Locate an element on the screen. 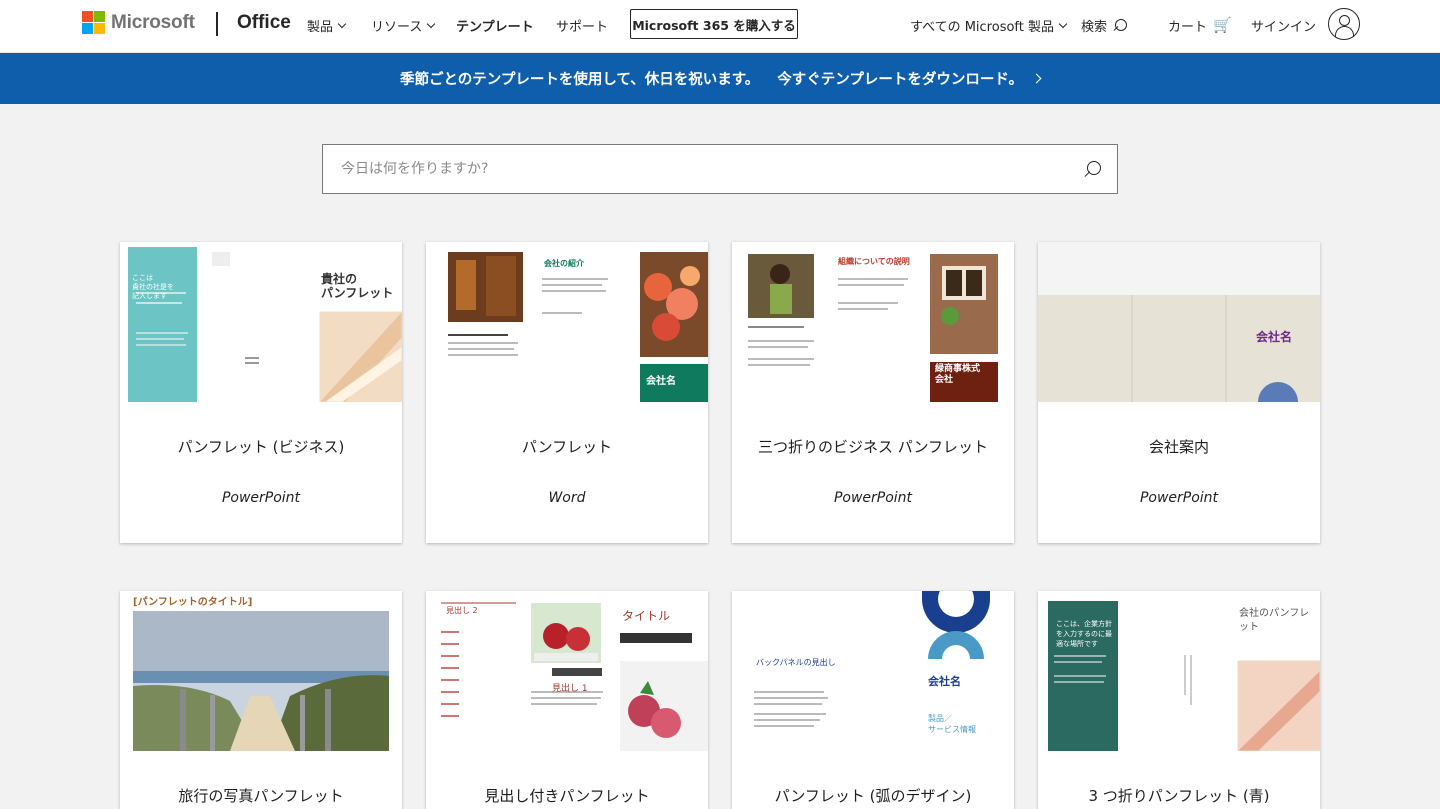 The width and height of the screenshot is (1440, 809). template-thumbnail: 会社名 is located at coordinates (1179, 322).